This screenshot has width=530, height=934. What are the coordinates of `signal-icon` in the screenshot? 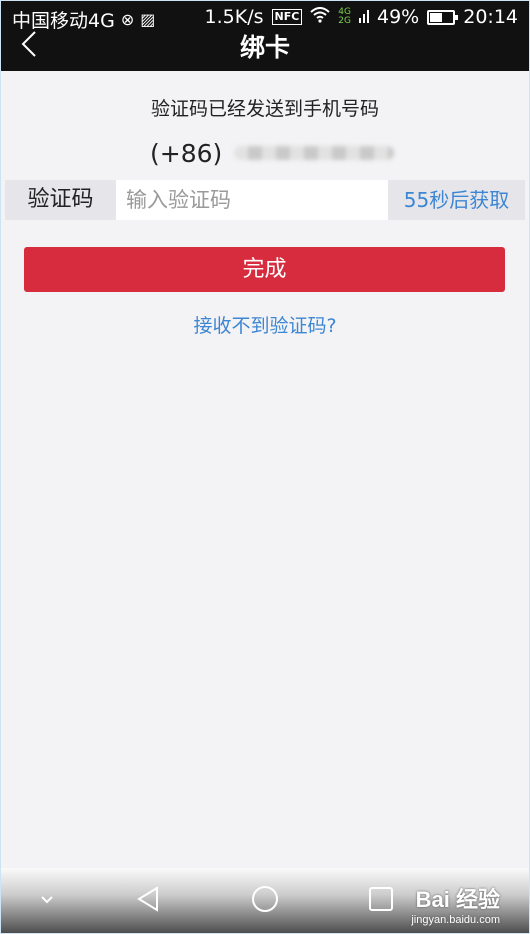 It's located at (364, 17).